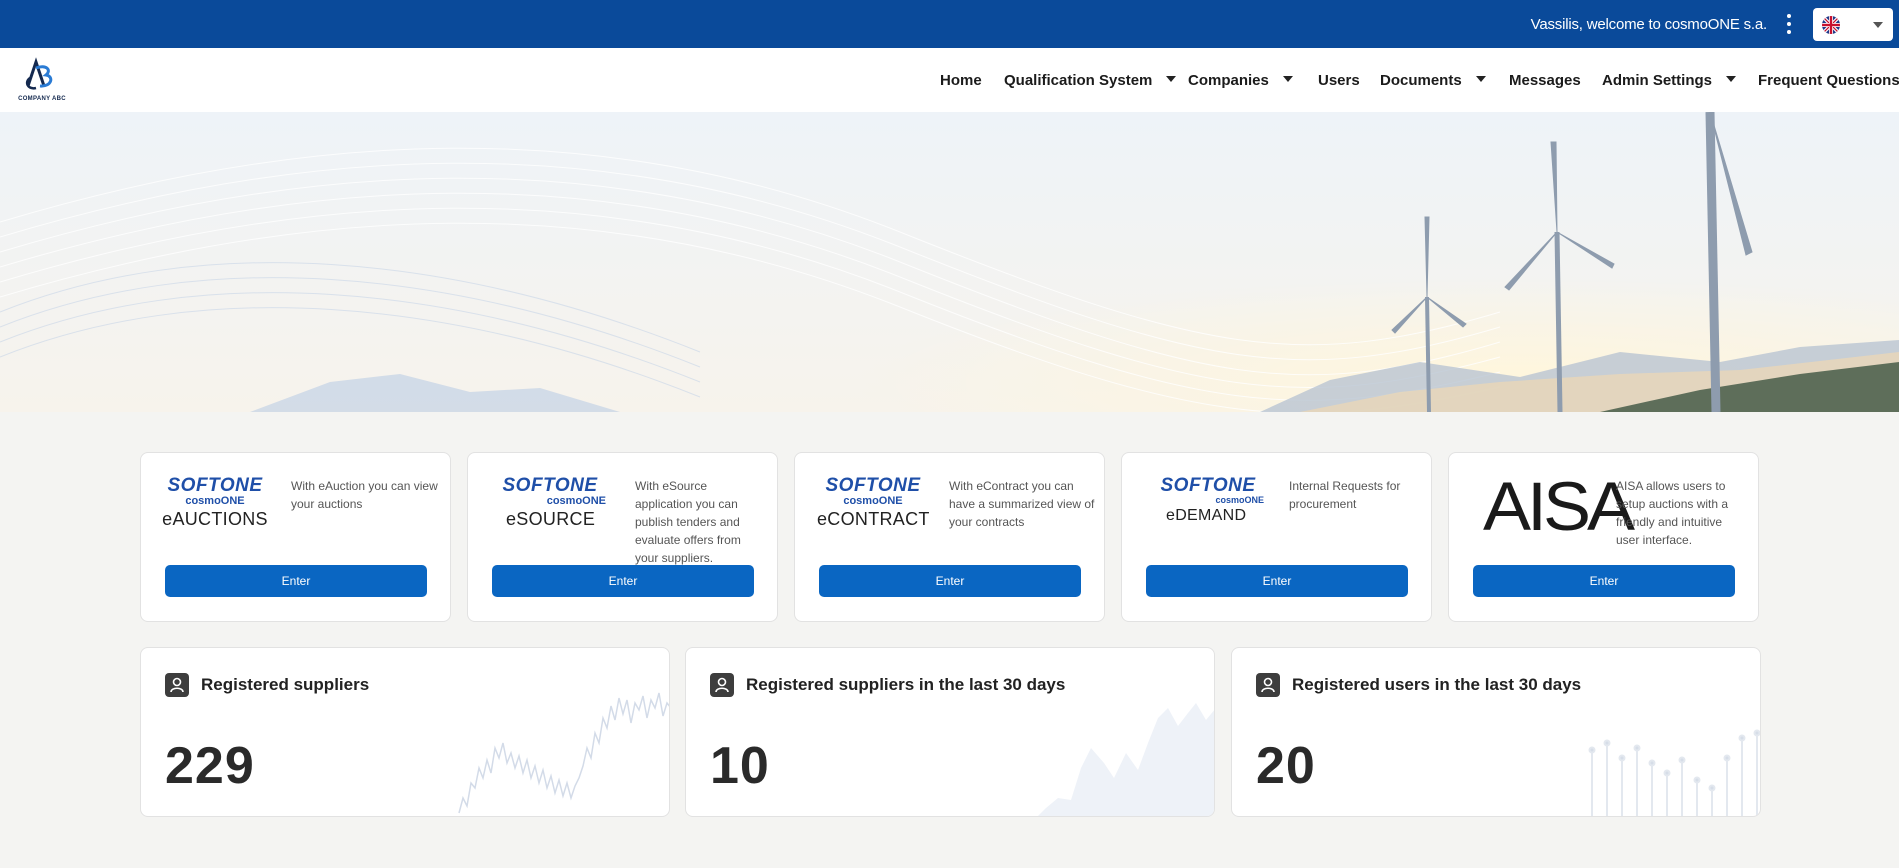 The image size is (1899, 868). What do you see at coordinates (405, 732) in the screenshot?
I see `stat-card-registered-suppliers: Registered suppliers 229` at bounding box center [405, 732].